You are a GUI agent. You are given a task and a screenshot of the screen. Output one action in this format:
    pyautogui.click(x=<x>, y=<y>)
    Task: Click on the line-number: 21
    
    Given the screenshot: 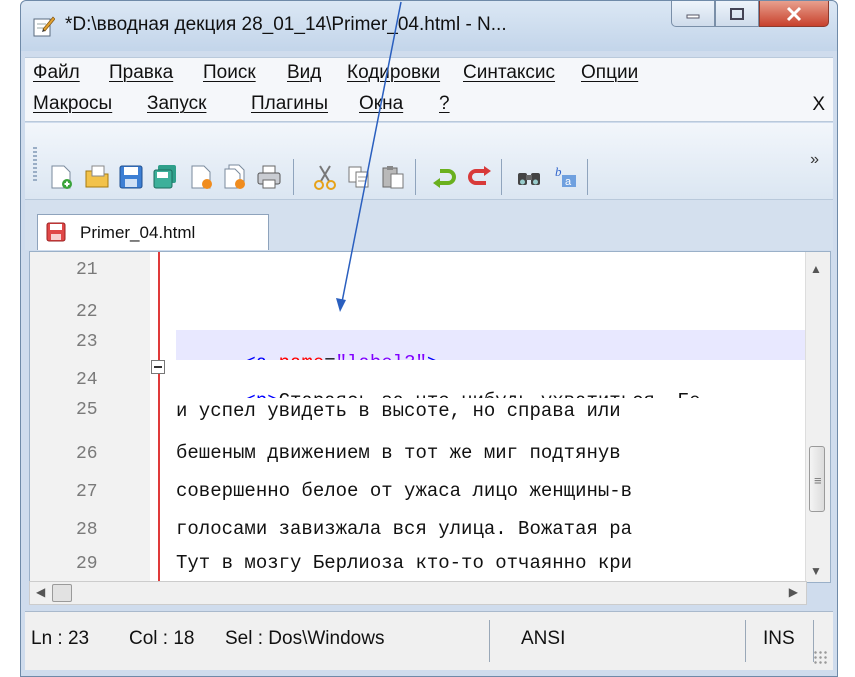 What is the action you would take?
    pyautogui.click(x=87, y=270)
    